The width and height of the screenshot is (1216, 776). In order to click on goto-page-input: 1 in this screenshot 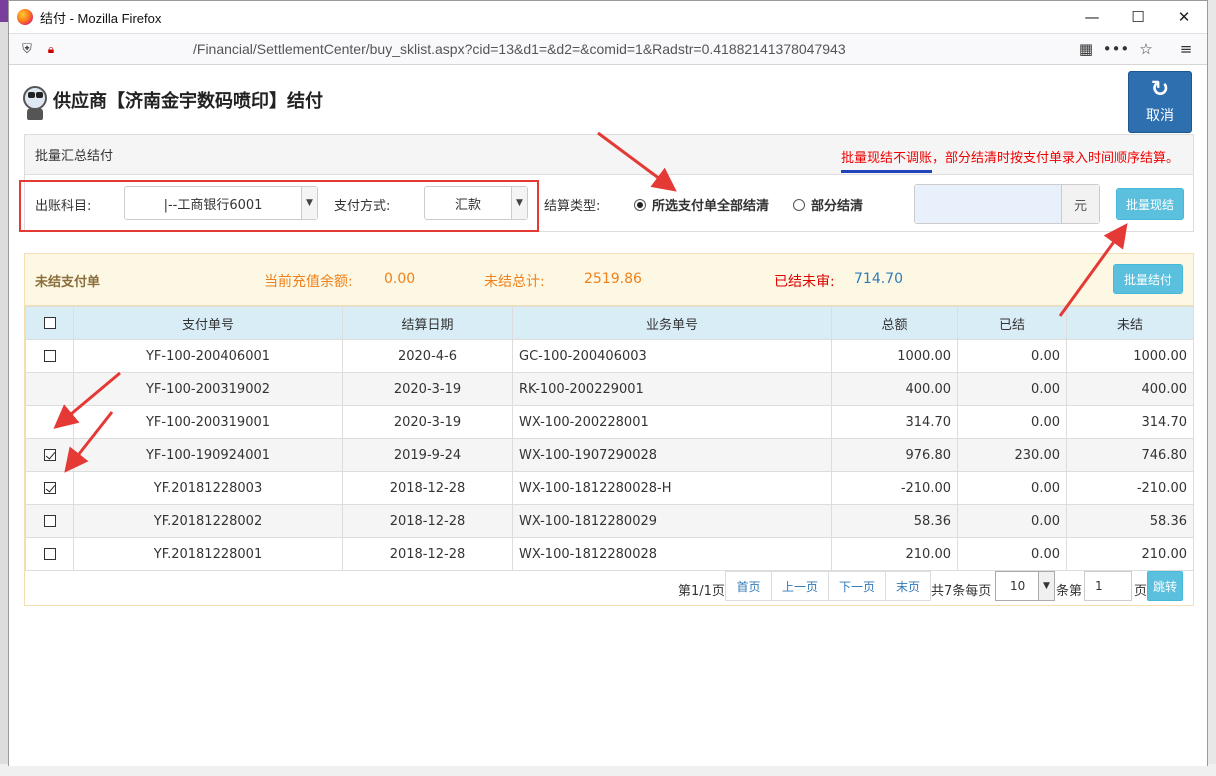, I will do `click(1108, 586)`.